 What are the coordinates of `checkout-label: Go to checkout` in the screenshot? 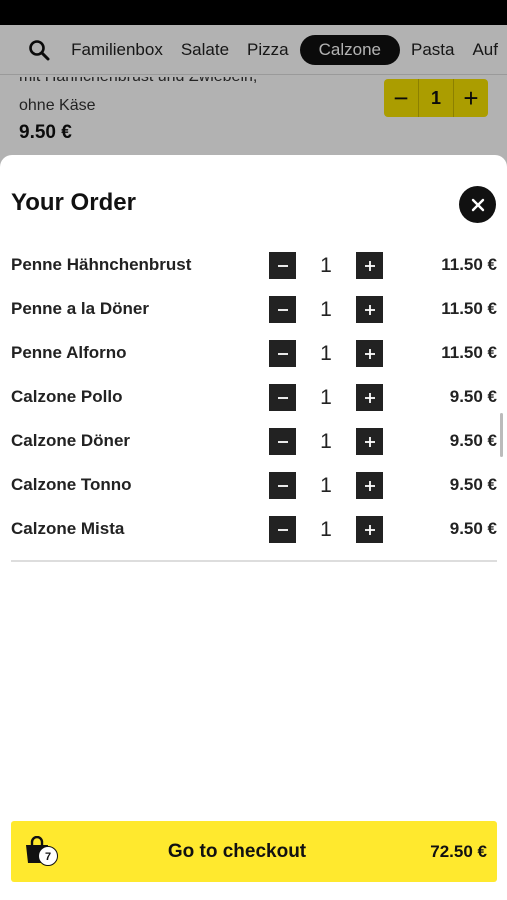 It's located at (237, 851).